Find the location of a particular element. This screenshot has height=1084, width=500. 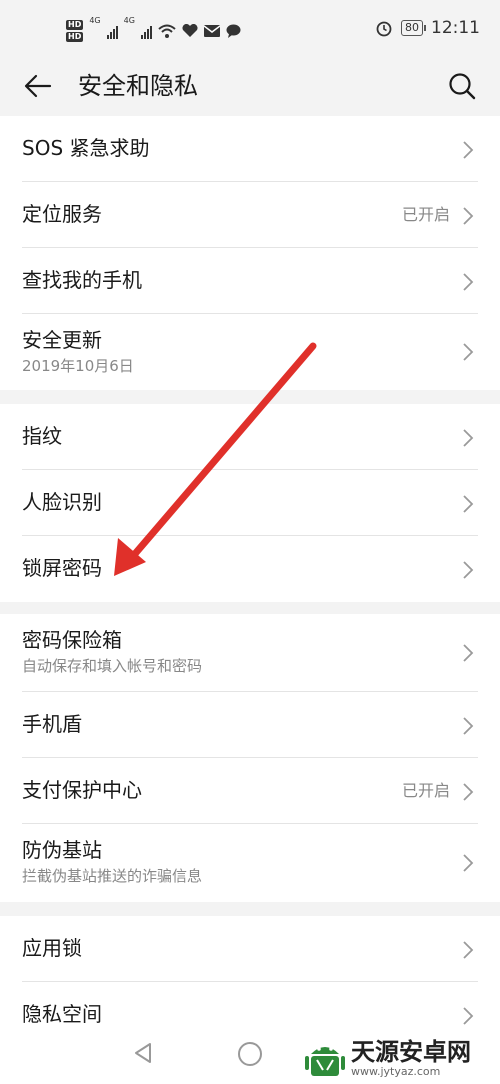

row-security-update: 安全更新 2019年10月6日 is located at coordinates (250, 352).